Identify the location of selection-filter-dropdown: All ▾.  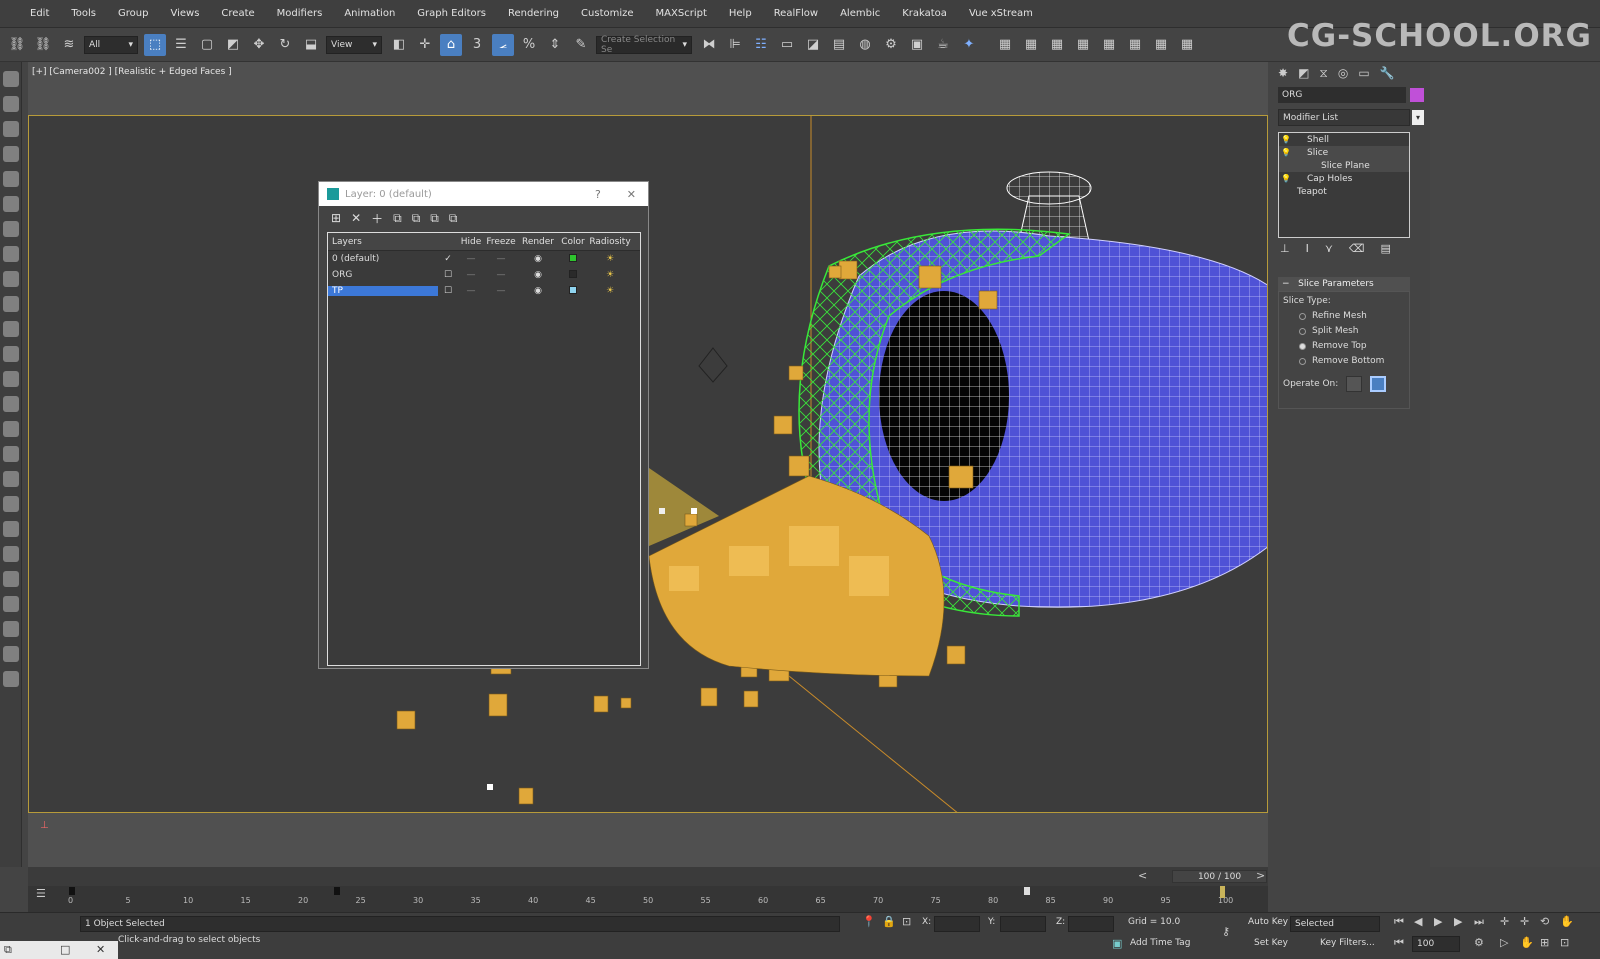
(111, 44).